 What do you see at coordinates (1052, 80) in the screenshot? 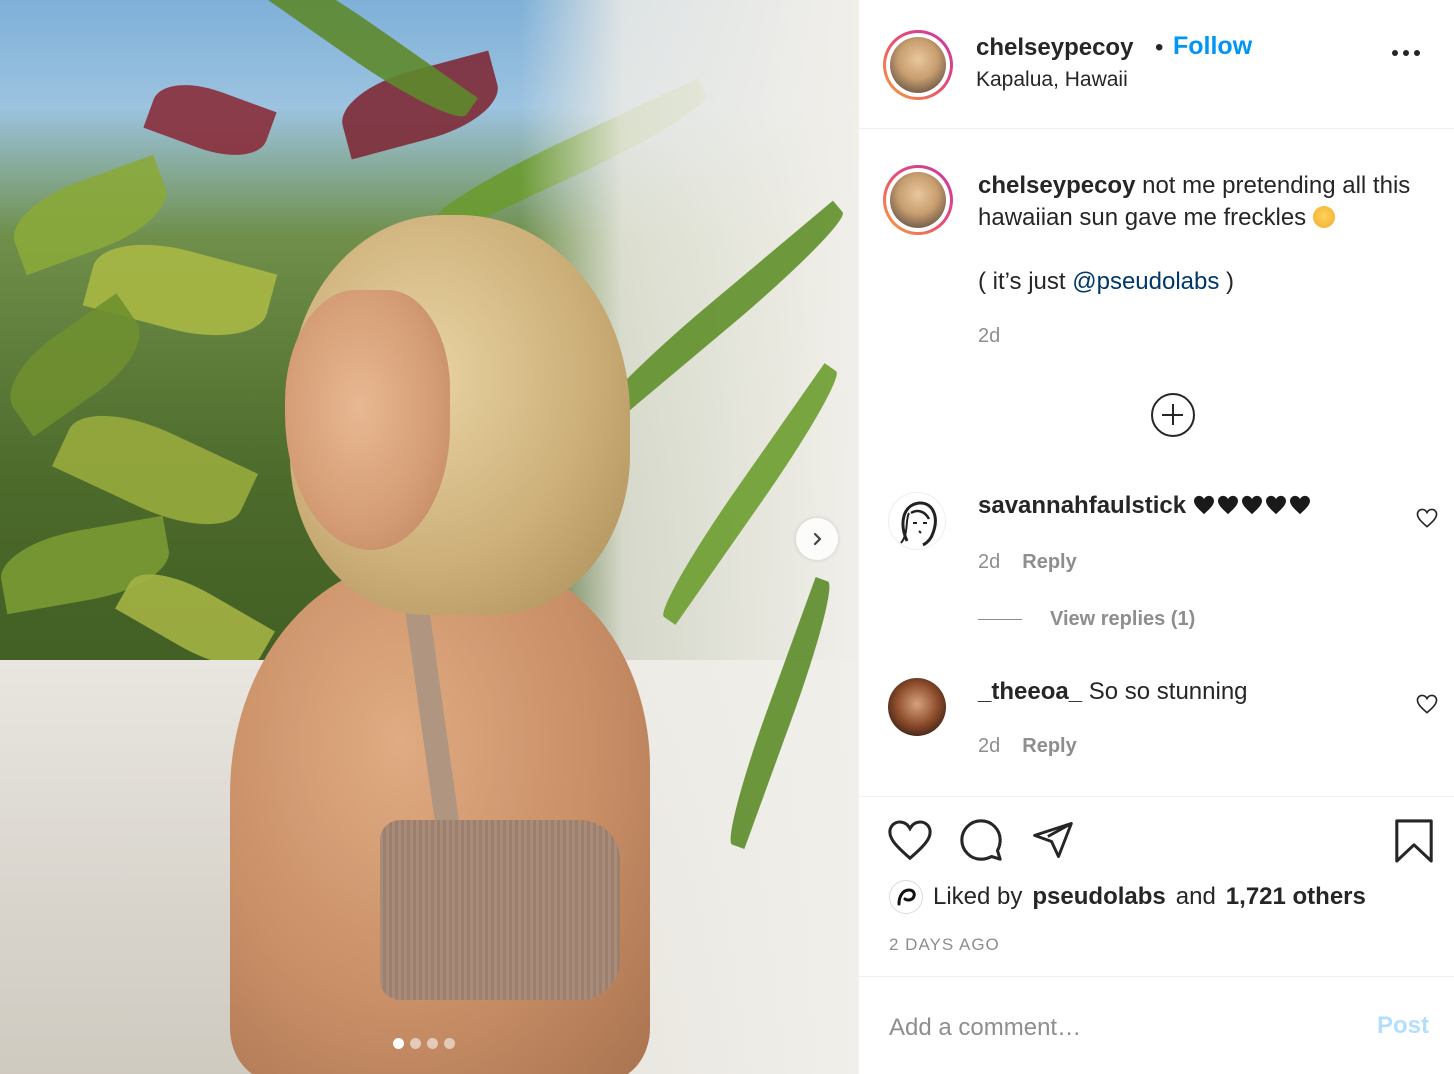
I see `post-location: Kapalua, Hawaii` at bounding box center [1052, 80].